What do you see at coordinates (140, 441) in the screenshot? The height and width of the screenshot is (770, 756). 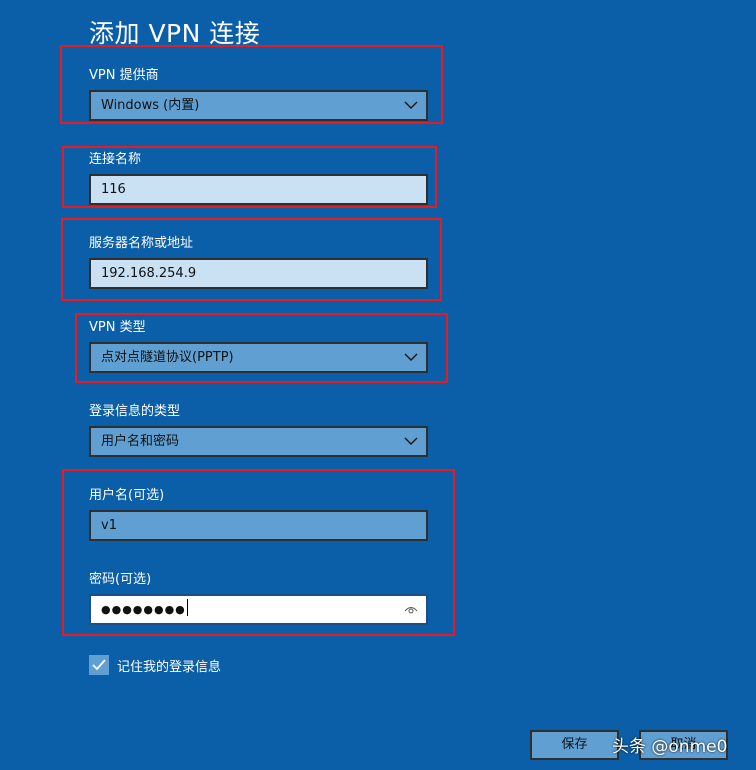 I see `signin-type-value: 用户名和密码` at bounding box center [140, 441].